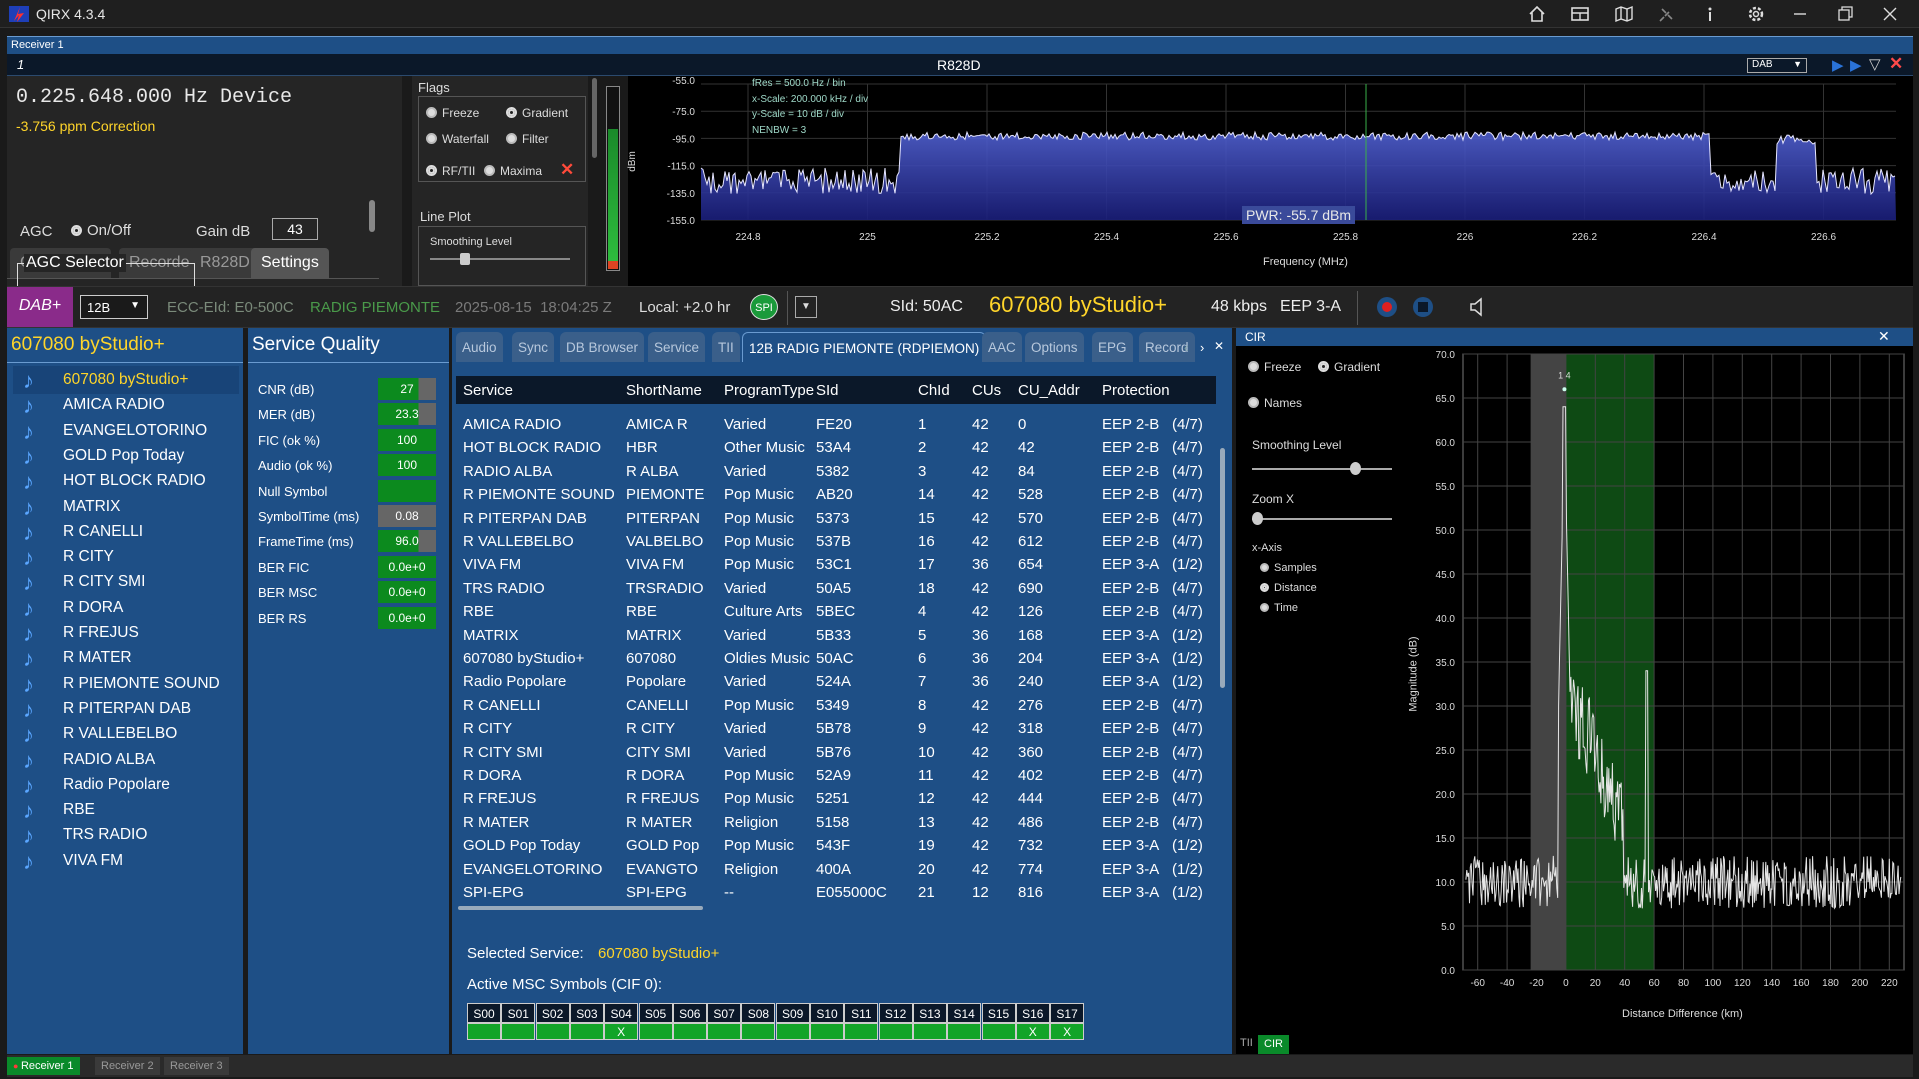 Image resolution: width=1919 pixels, height=1079 pixels. Describe the element at coordinates (1875, 64) in the screenshot. I see `collapse-icon: ▽` at that location.